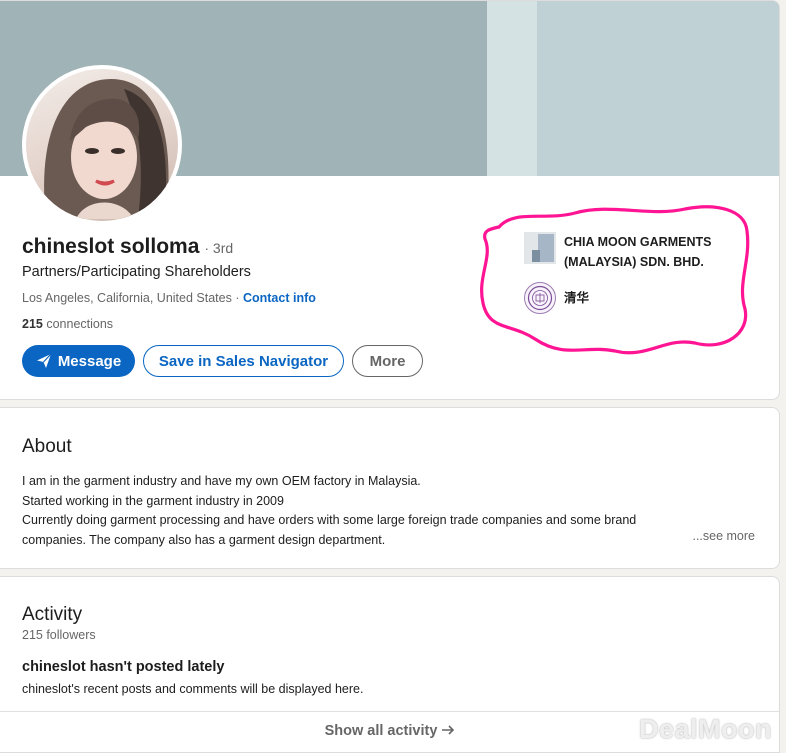  What do you see at coordinates (540, 248) in the screenshot?
I see `company-logo-icon` at bounding box center [540, 248].